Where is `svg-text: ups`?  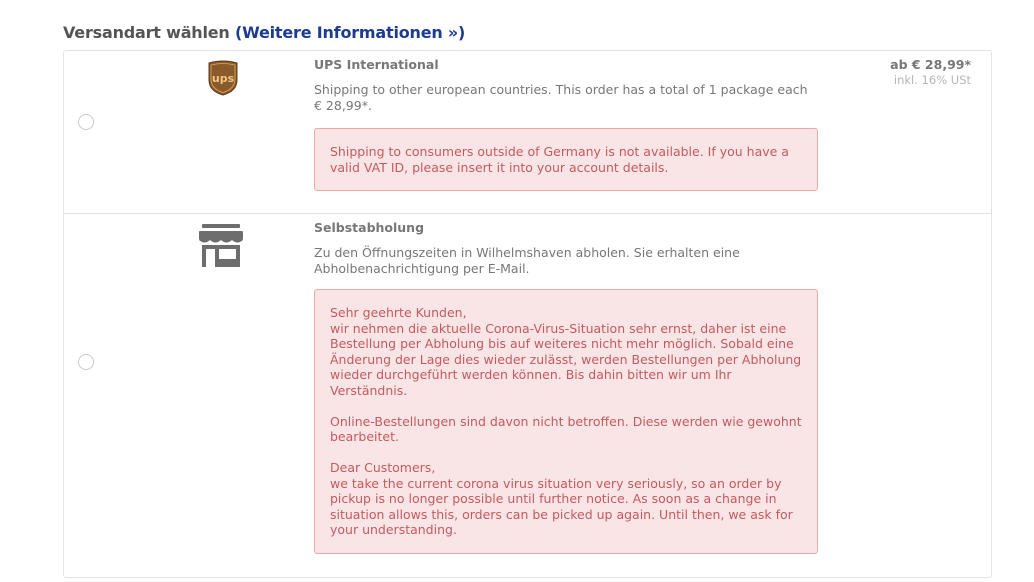
svg-text: ups is located at coordinates (223, 78).